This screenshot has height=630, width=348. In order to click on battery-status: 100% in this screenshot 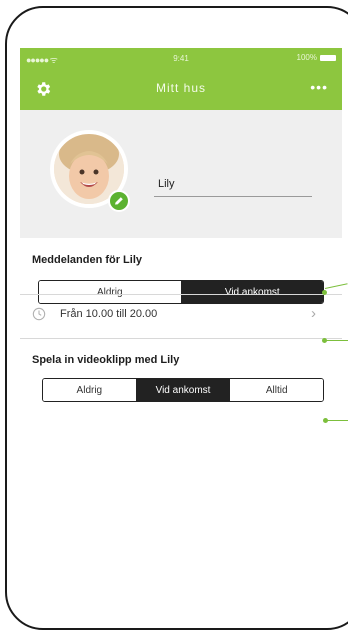, I will do `click(316, 57)`.